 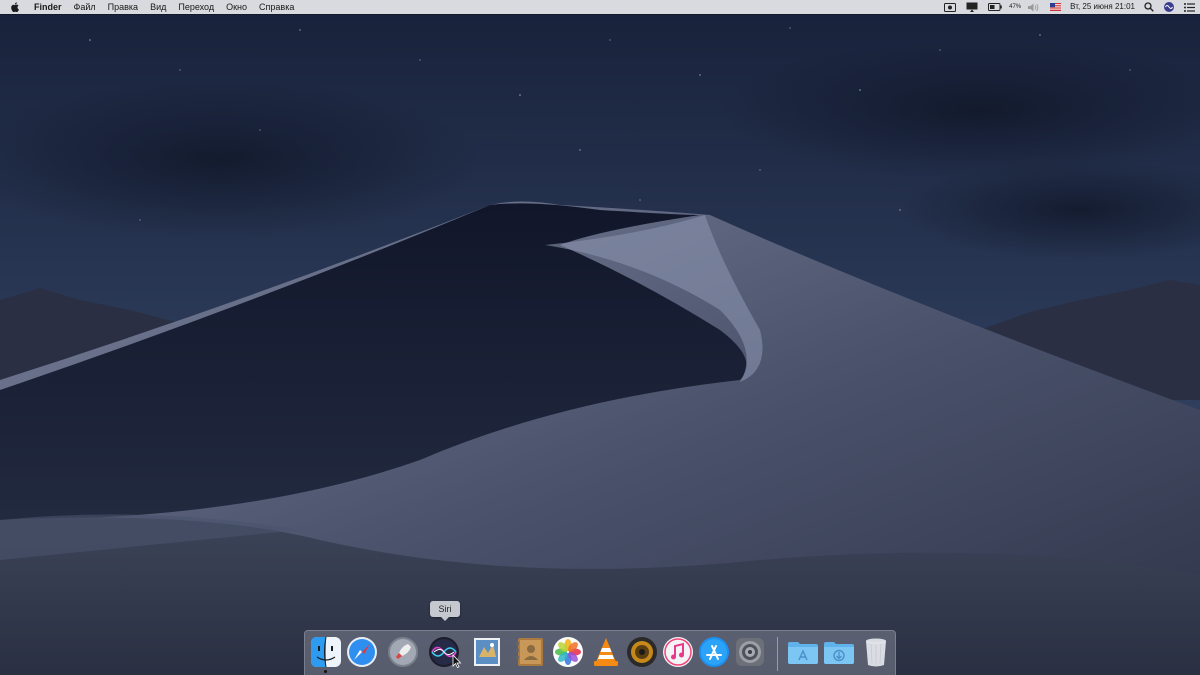 I want to click on safari-icon, so click(x=362, y=652).